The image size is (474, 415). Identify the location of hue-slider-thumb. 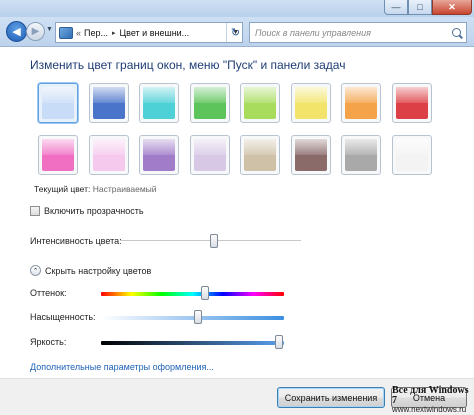
(205, 293).